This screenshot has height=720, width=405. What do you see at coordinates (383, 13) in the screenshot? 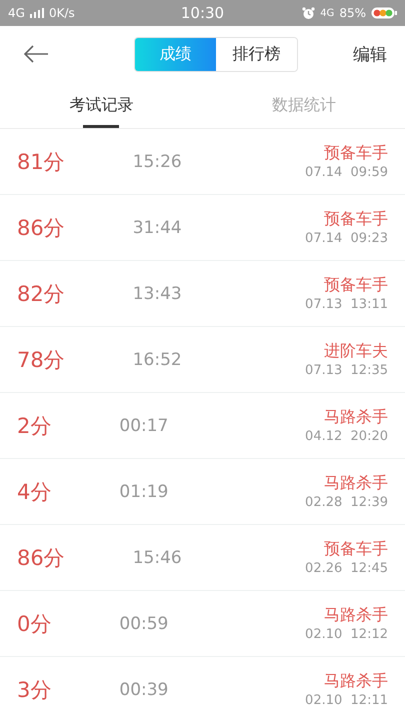
I see `battery-icon` at bounding box center [383, 13].